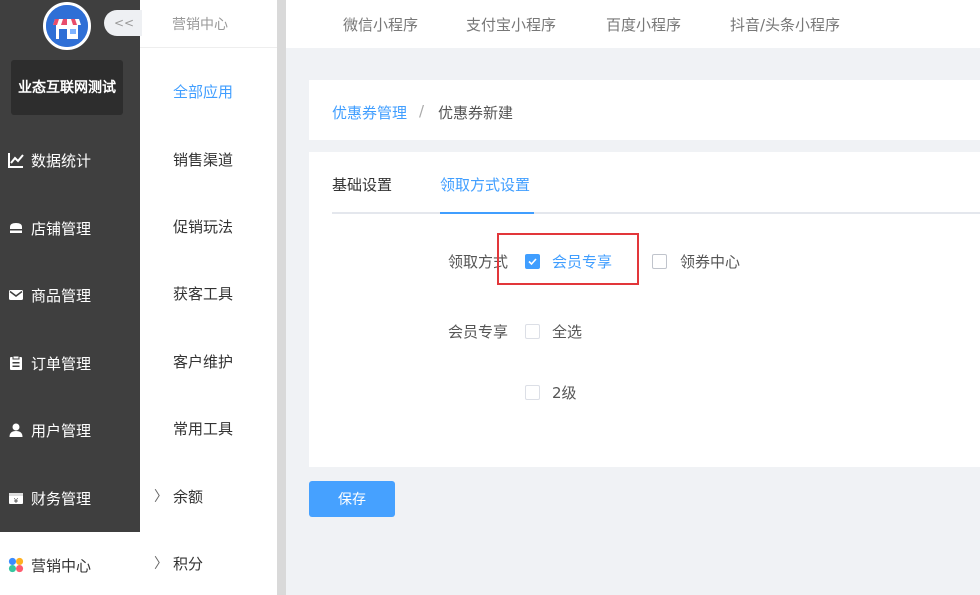 This screenshot has width=980, height=595. What do you see at coordinates (16, 363) in the screenshot?
I see `clipboard-icon` at bounding box center [16, 363].